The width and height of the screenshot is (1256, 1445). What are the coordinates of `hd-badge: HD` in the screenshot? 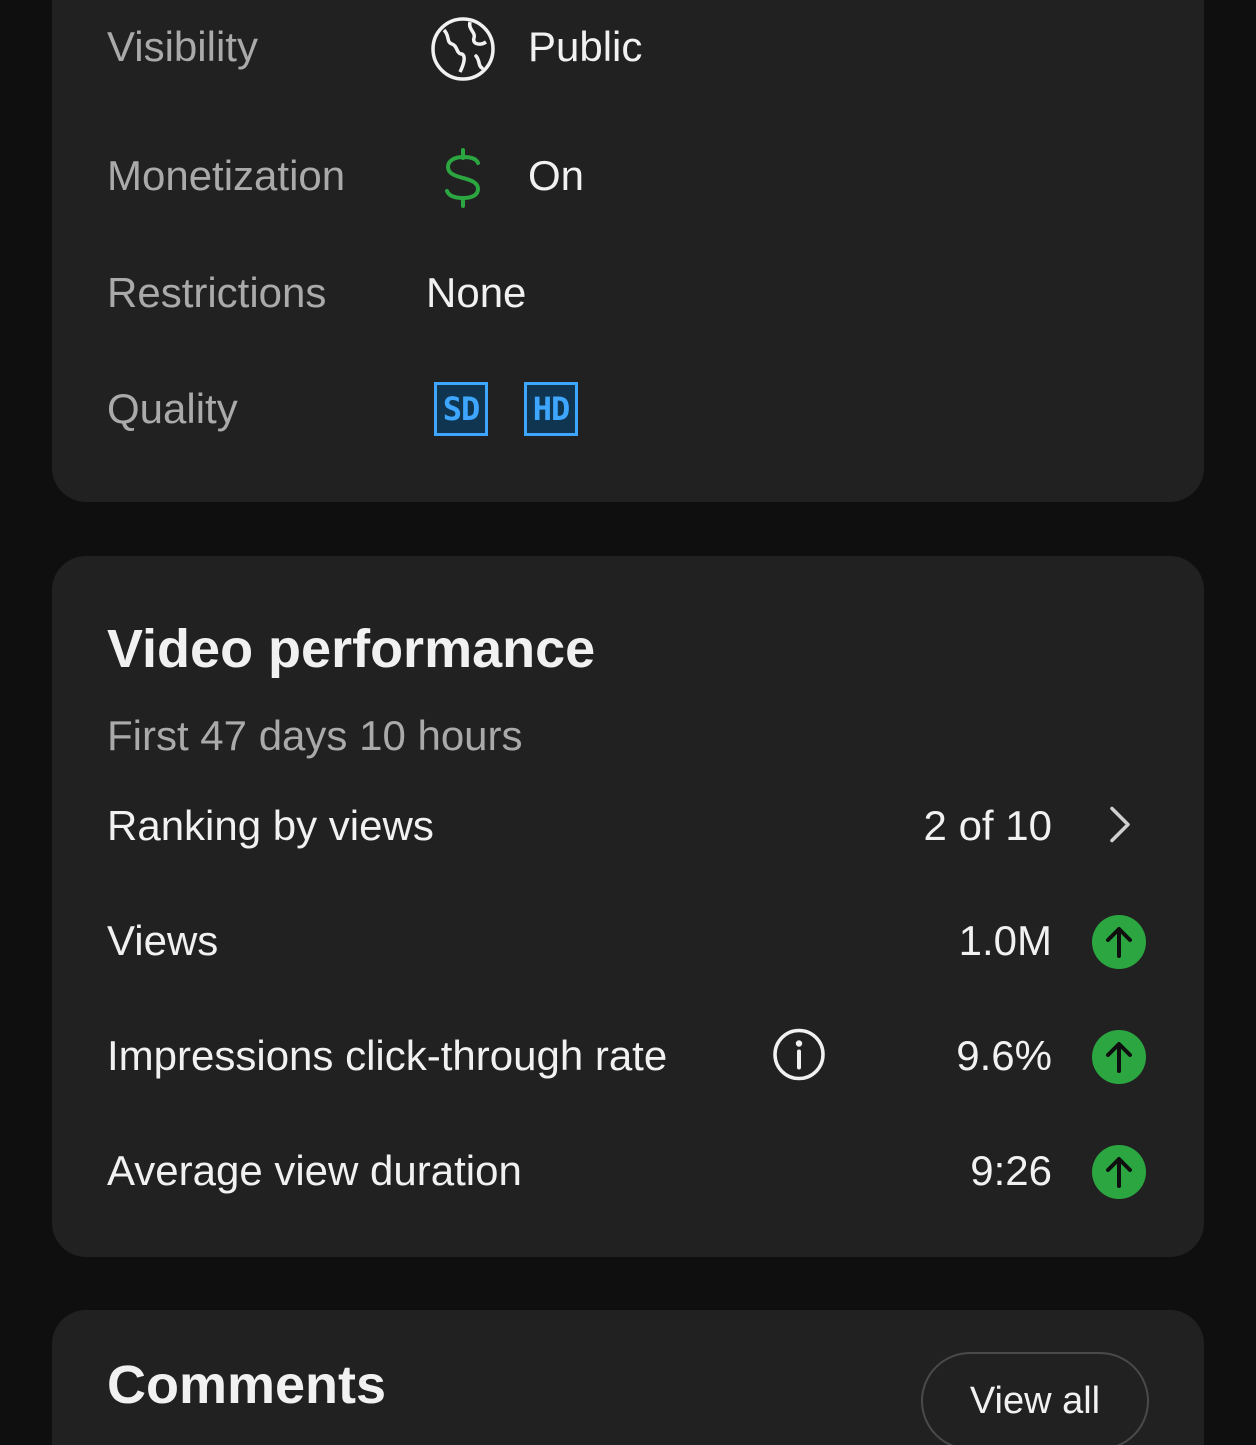 It's located at (551, 409).